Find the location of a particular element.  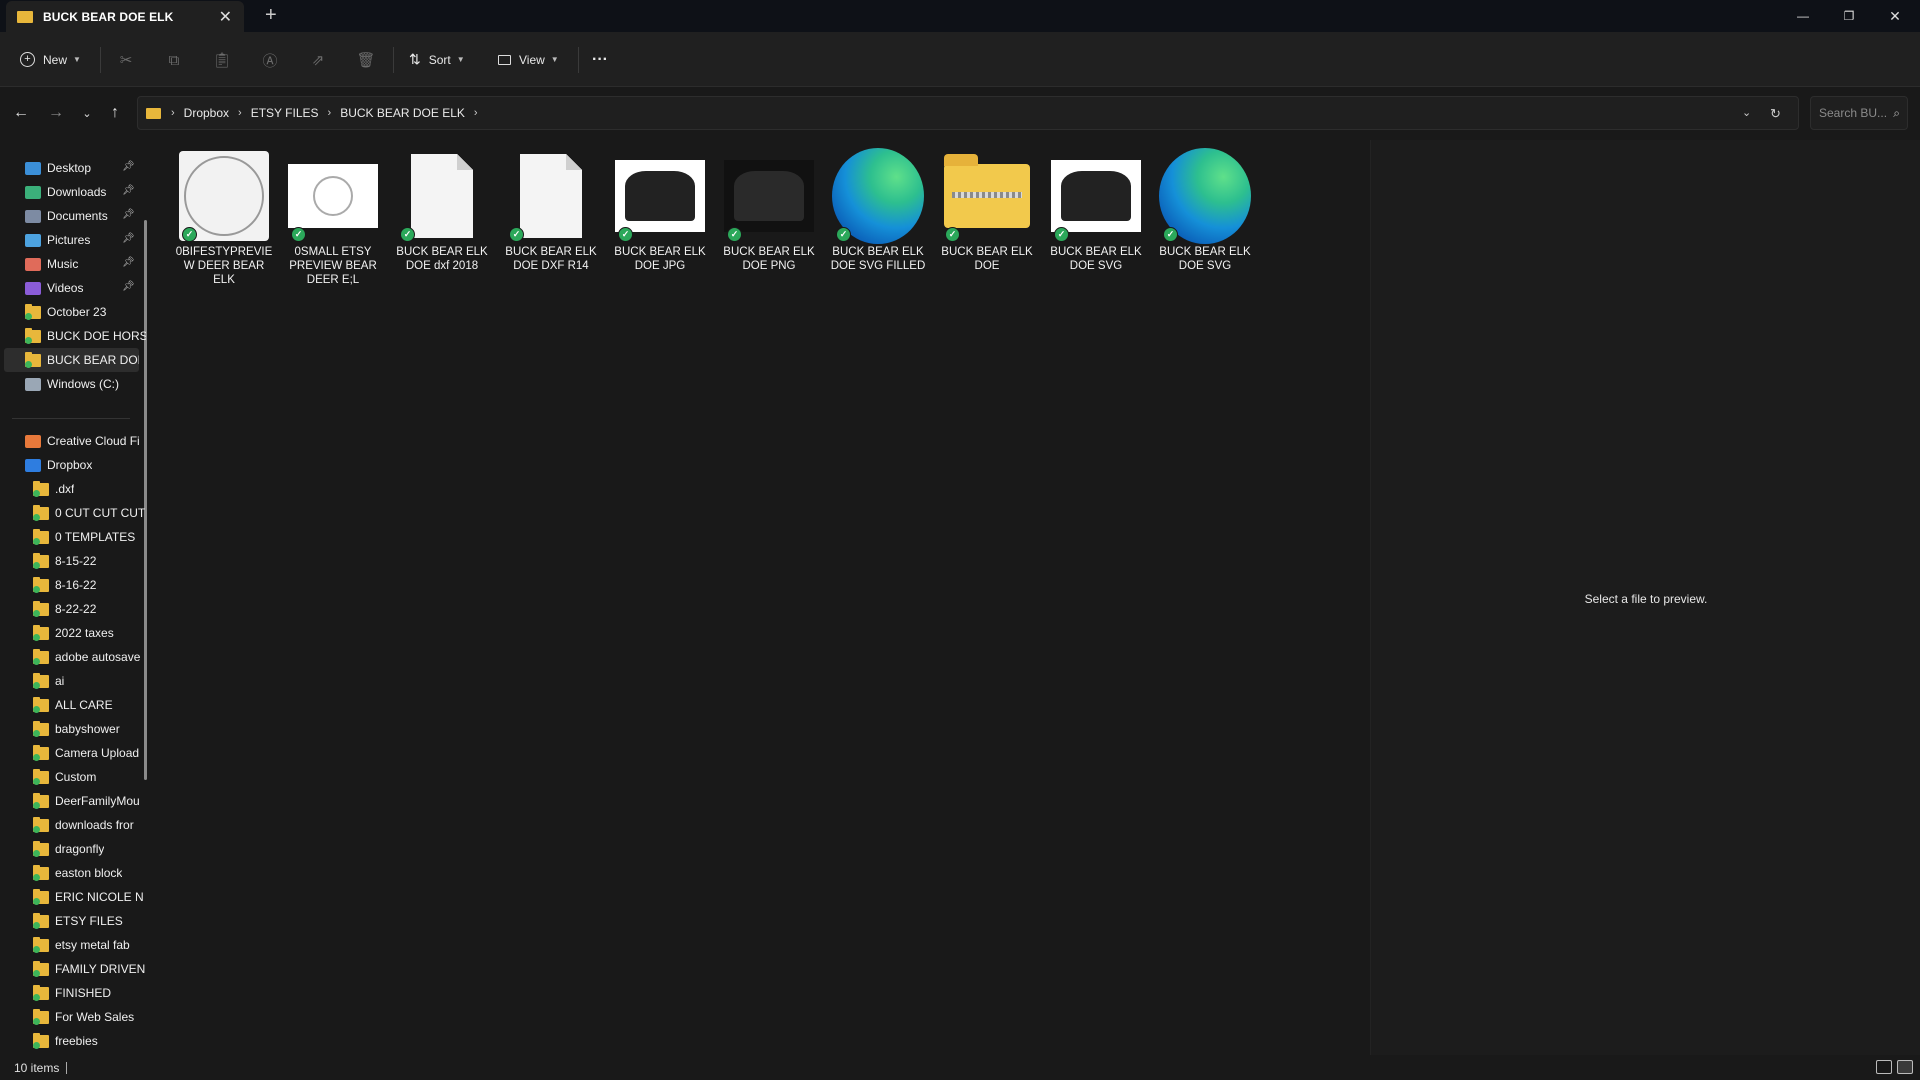

view-icon is located at coordinates (504, 59).